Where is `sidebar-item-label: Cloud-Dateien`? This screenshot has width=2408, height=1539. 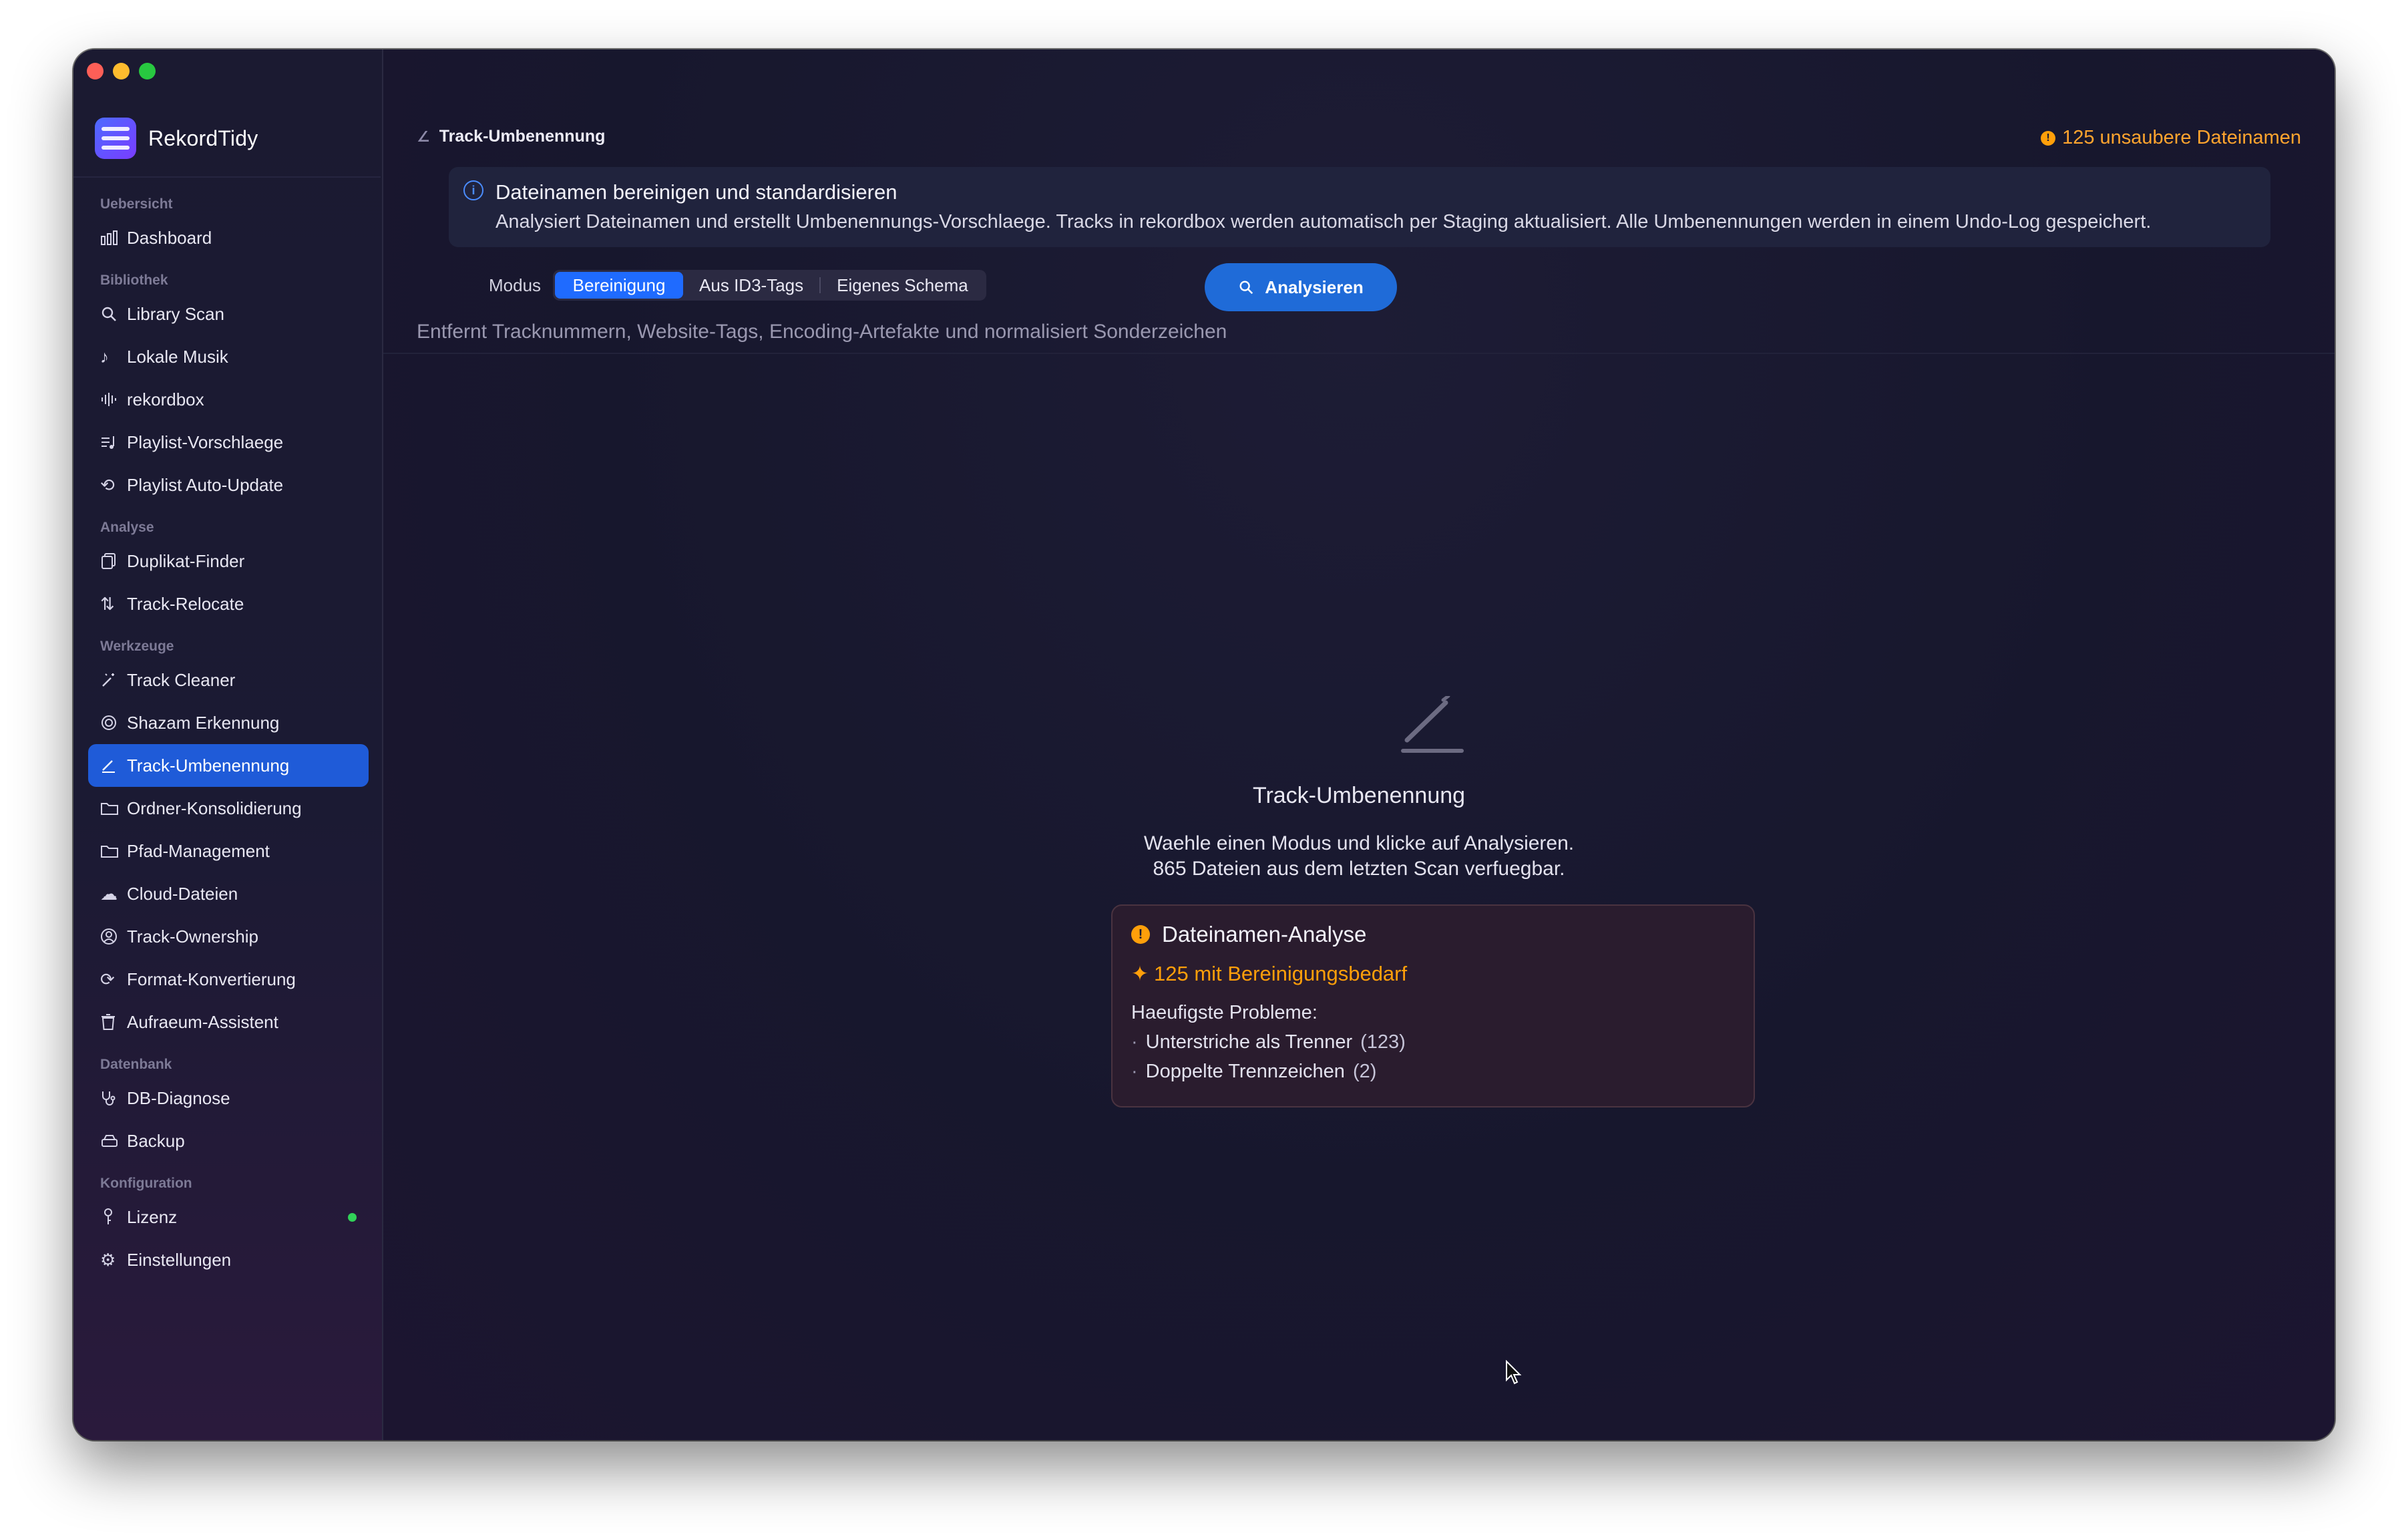
sidebar-item-label: Cloud-Dateien is located at coordinates (182, 893).